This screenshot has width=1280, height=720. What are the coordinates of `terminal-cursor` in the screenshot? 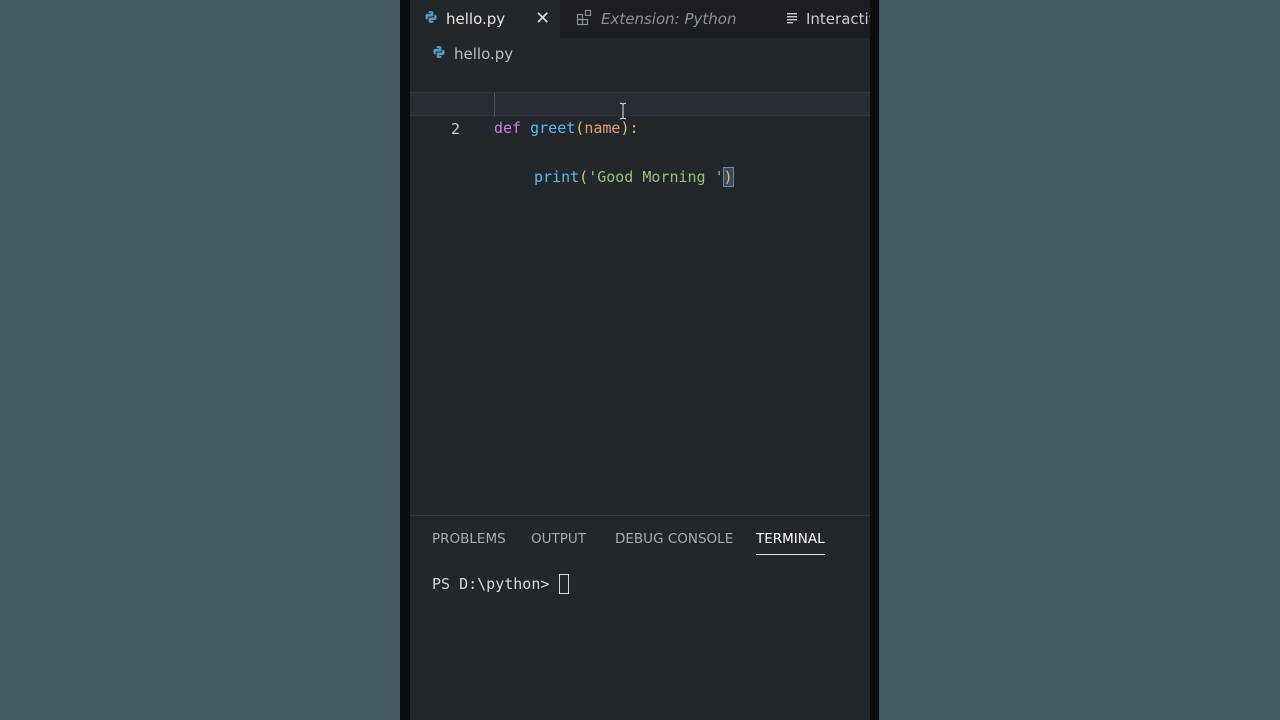 It's located at (564, 584).